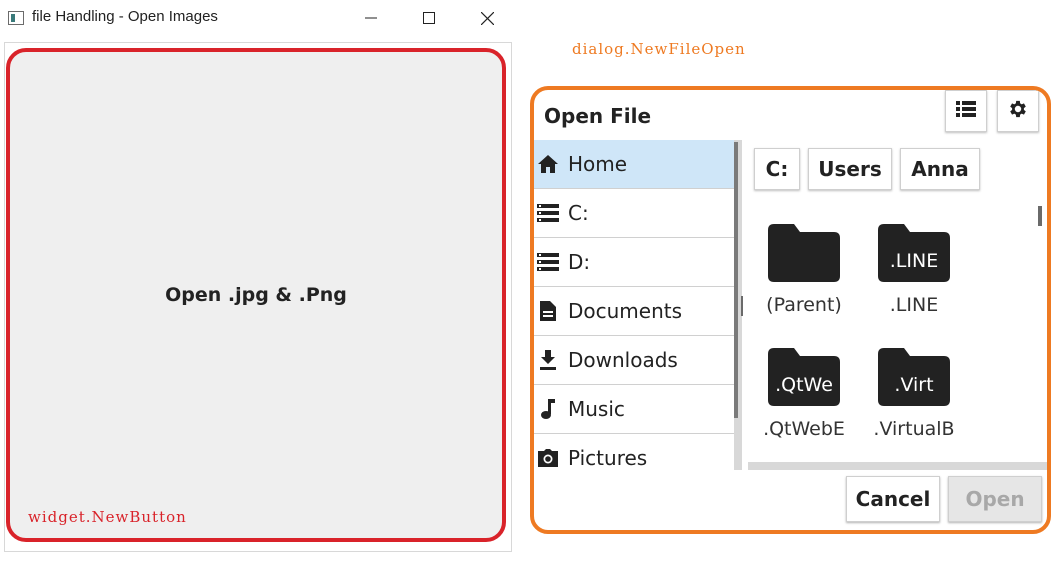 The height and width of the screenshot is (574, 1063). Describe the element at coordinates (578, 213) in the screenshot. I see `sidebar-item-label: C:` at that location.